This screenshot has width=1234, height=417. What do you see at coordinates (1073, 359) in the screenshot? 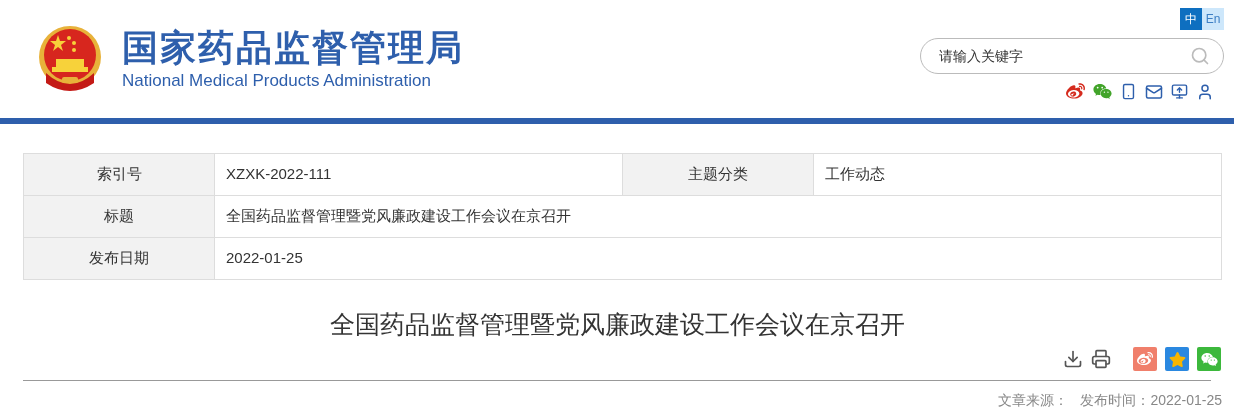
I see `download-icon` at bounding box center [1073, 359].